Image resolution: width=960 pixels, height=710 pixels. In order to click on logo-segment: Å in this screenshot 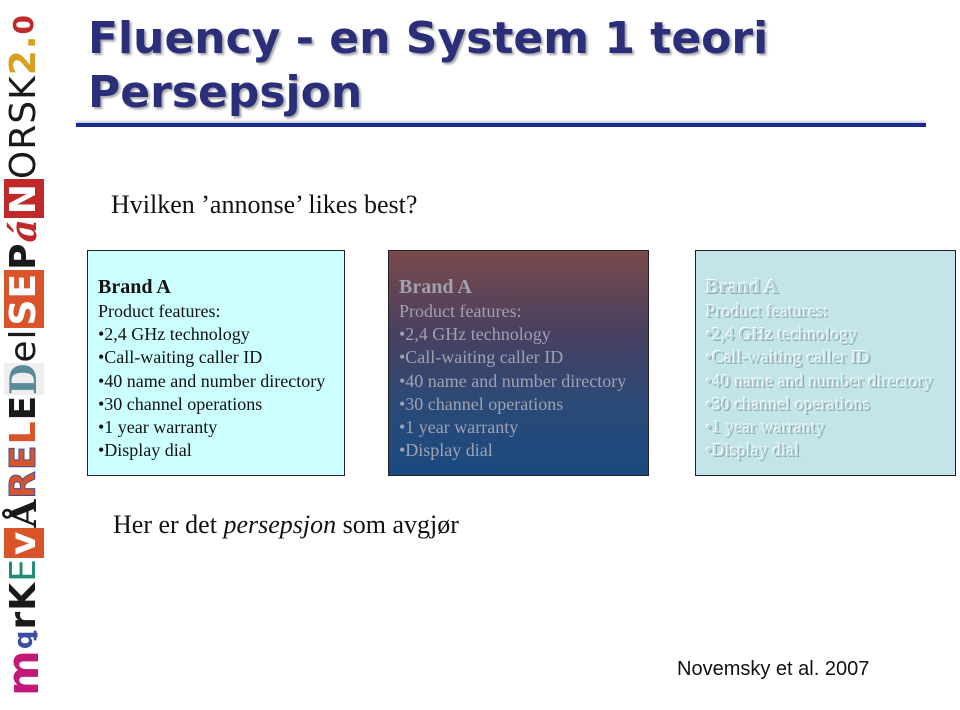, I will do `click(24, 513)`.